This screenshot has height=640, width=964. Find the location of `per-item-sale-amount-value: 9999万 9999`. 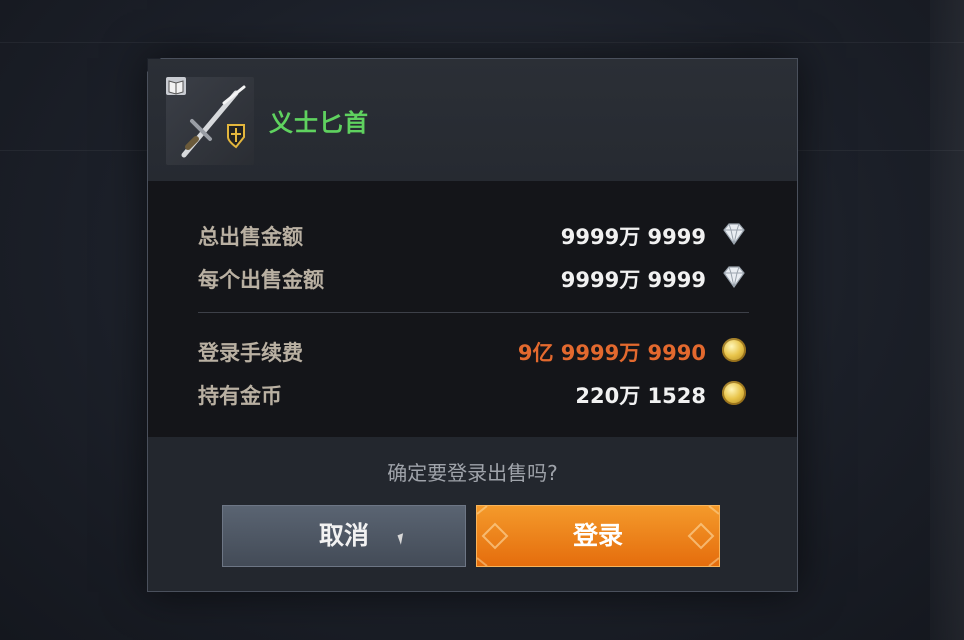

per-item-sale-amount-value: 9999万 9999 is located at coordinates (633, 280).